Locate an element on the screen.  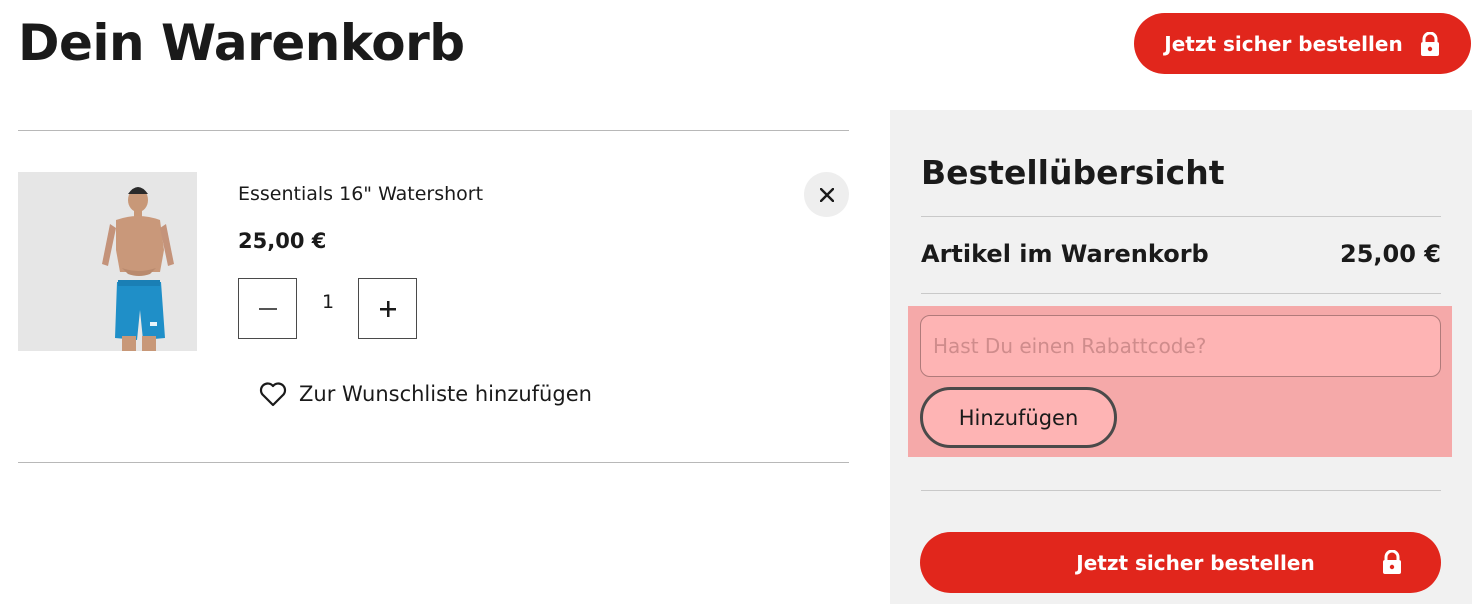
product-name: Essentials 16" Watershort is located at coordinates (360, 194).